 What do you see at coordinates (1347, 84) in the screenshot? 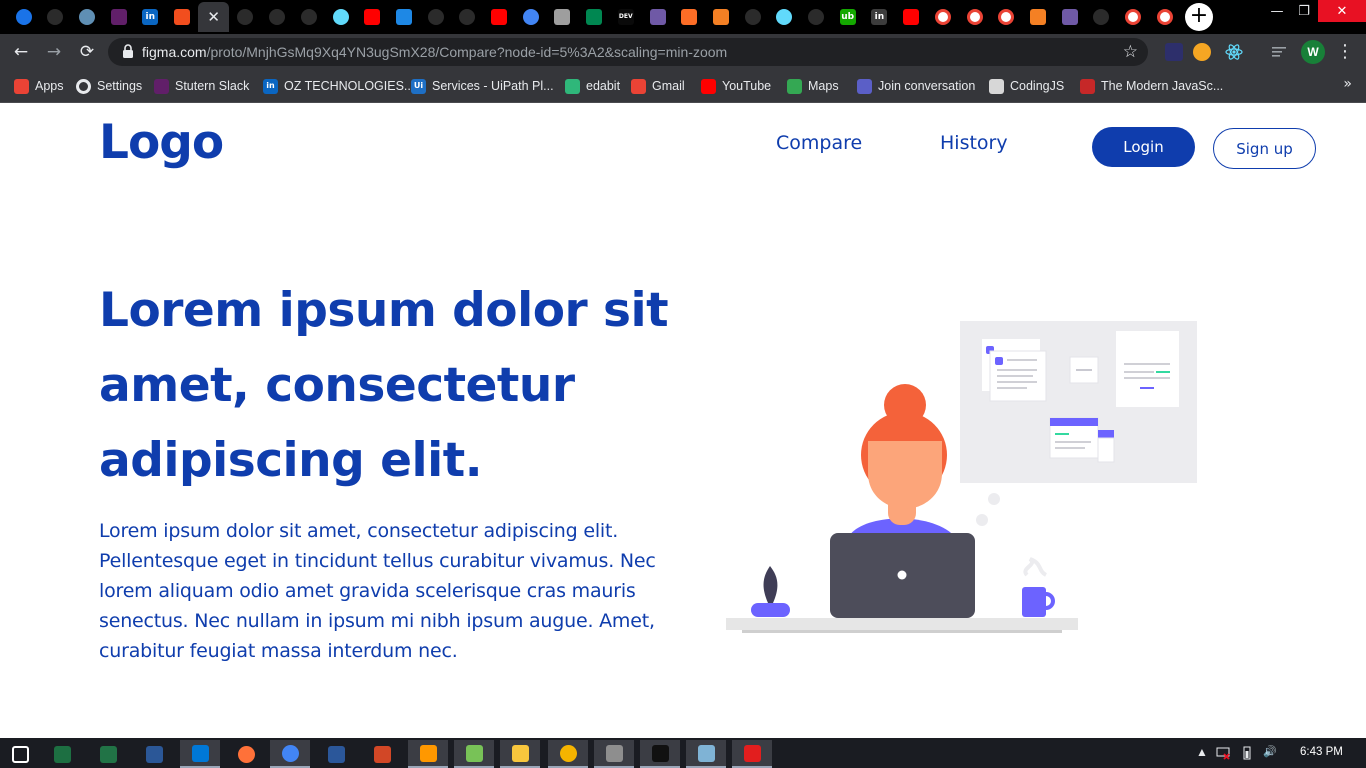
I see `bookmarks-overflow-button: »` at bounding box center [1347, 84].